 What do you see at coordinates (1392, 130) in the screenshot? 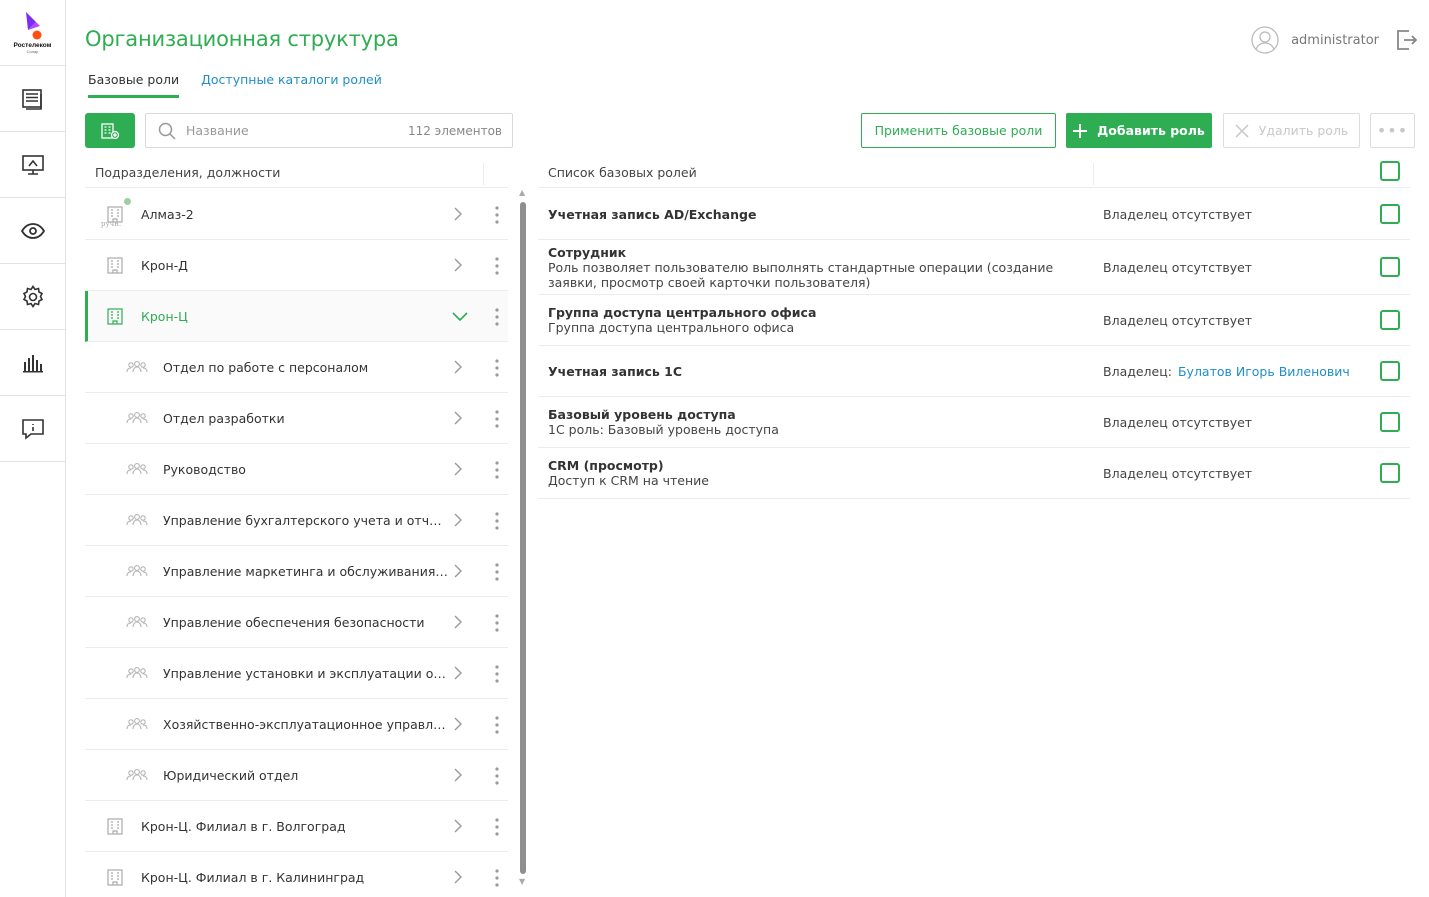
I see `more-actions-button: •••` at bounding box center [1392, 130].